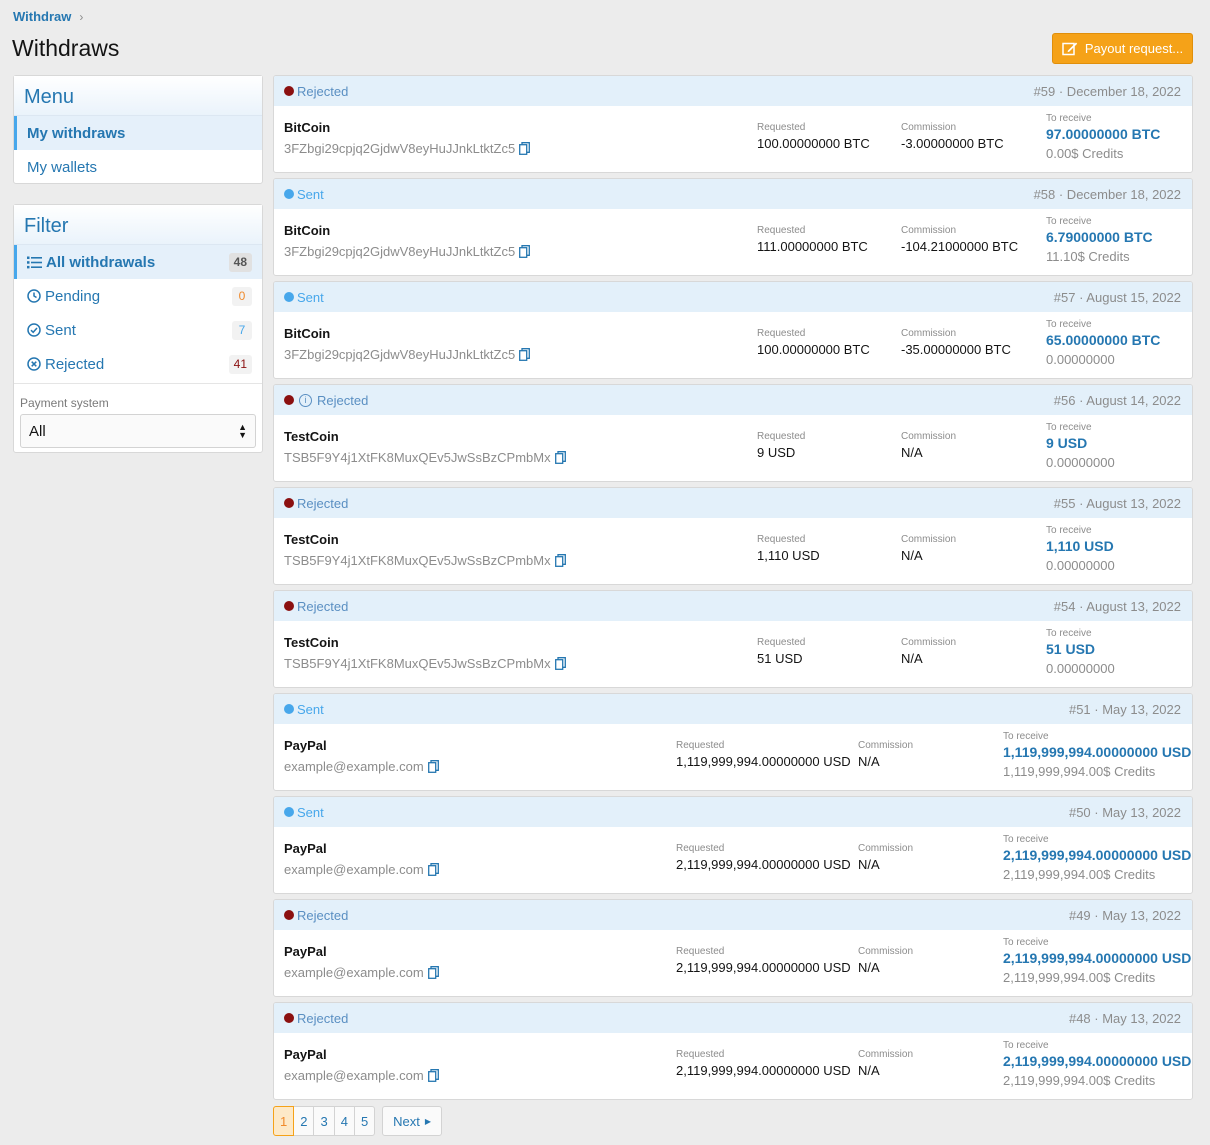 Image resolution: width=1210 pixels, height=1145 pixels. I want to click on check-circle-icon, so click(34, 330).